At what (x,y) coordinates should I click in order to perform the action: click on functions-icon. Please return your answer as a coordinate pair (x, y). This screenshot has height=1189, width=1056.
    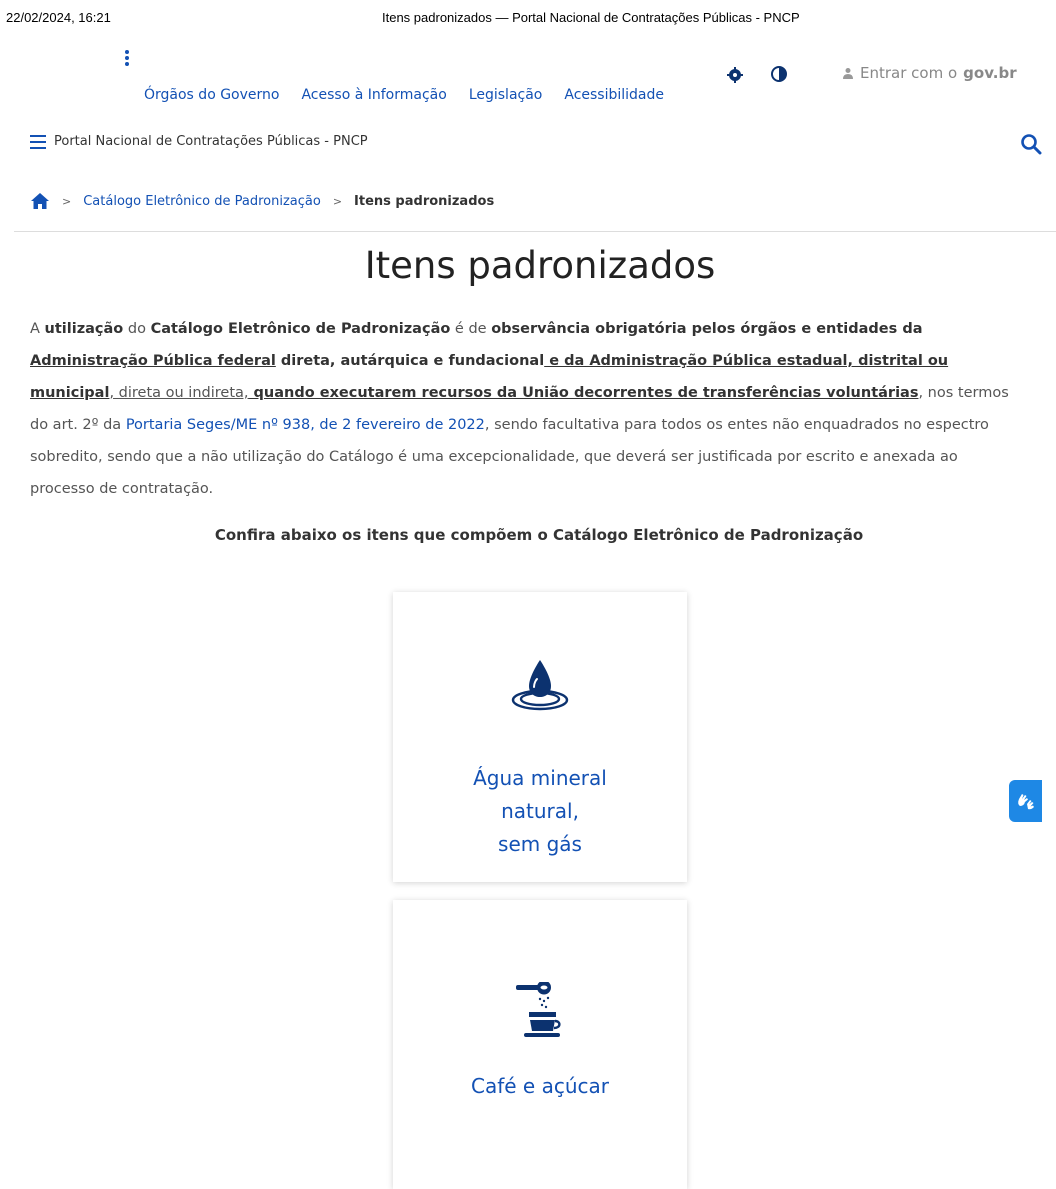
    Looking at the image, I should click on (735, 75).